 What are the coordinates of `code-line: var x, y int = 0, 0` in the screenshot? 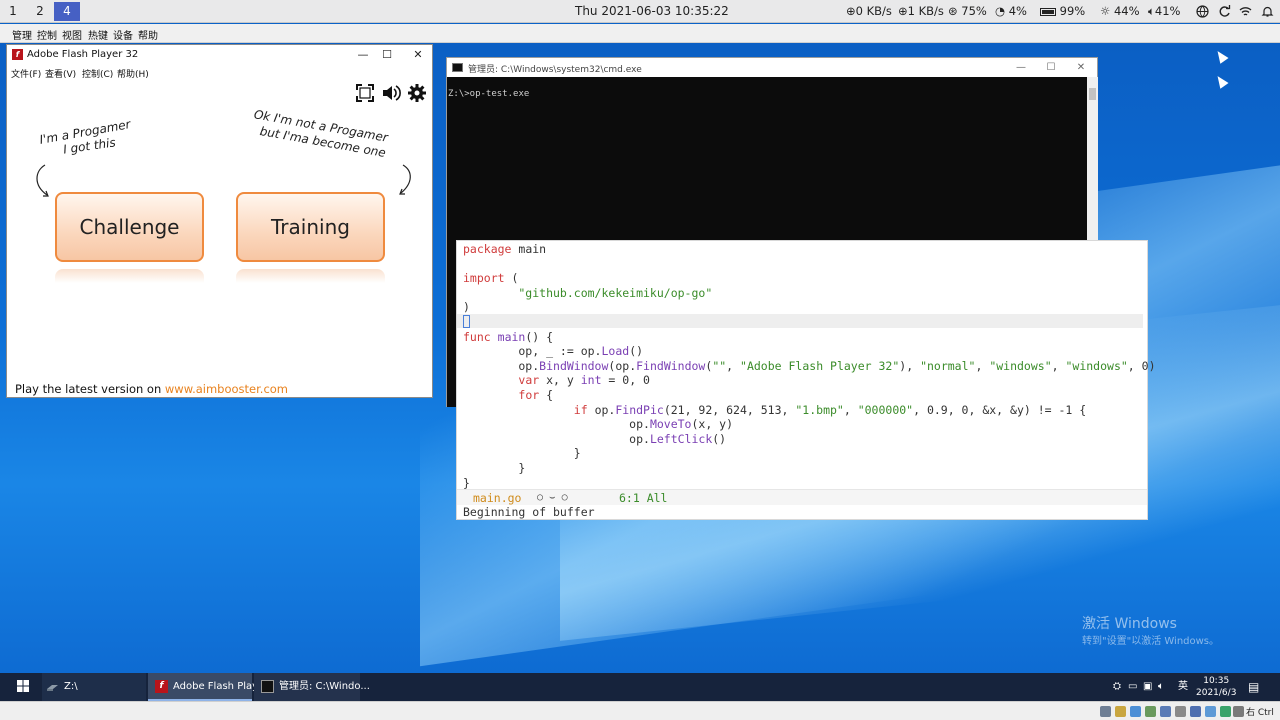 It's located at (556, 380).